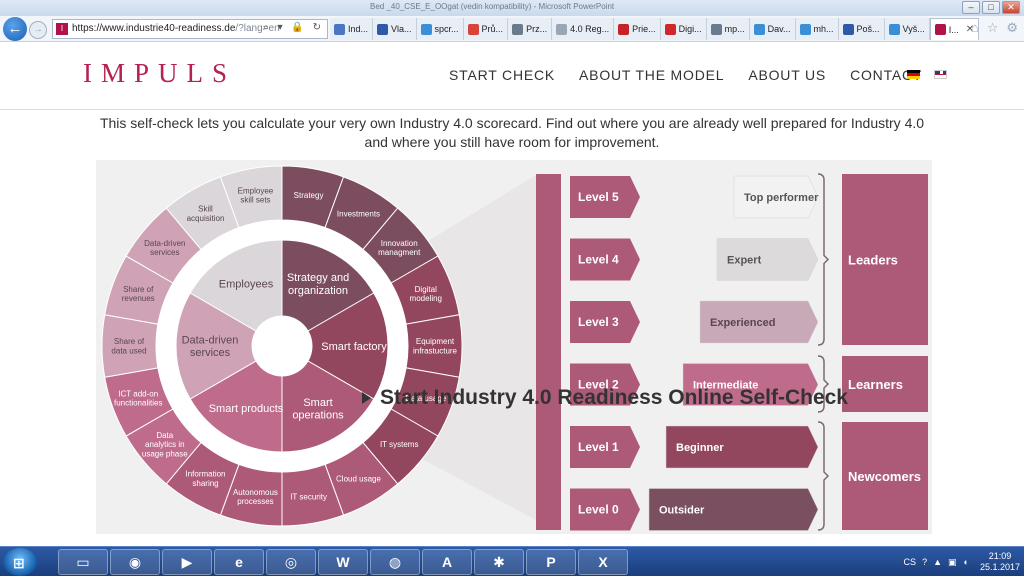 This screenshot has height=576, width=1024. I want to click on inner-segment-label: Data-driven services, so click(210, 347).